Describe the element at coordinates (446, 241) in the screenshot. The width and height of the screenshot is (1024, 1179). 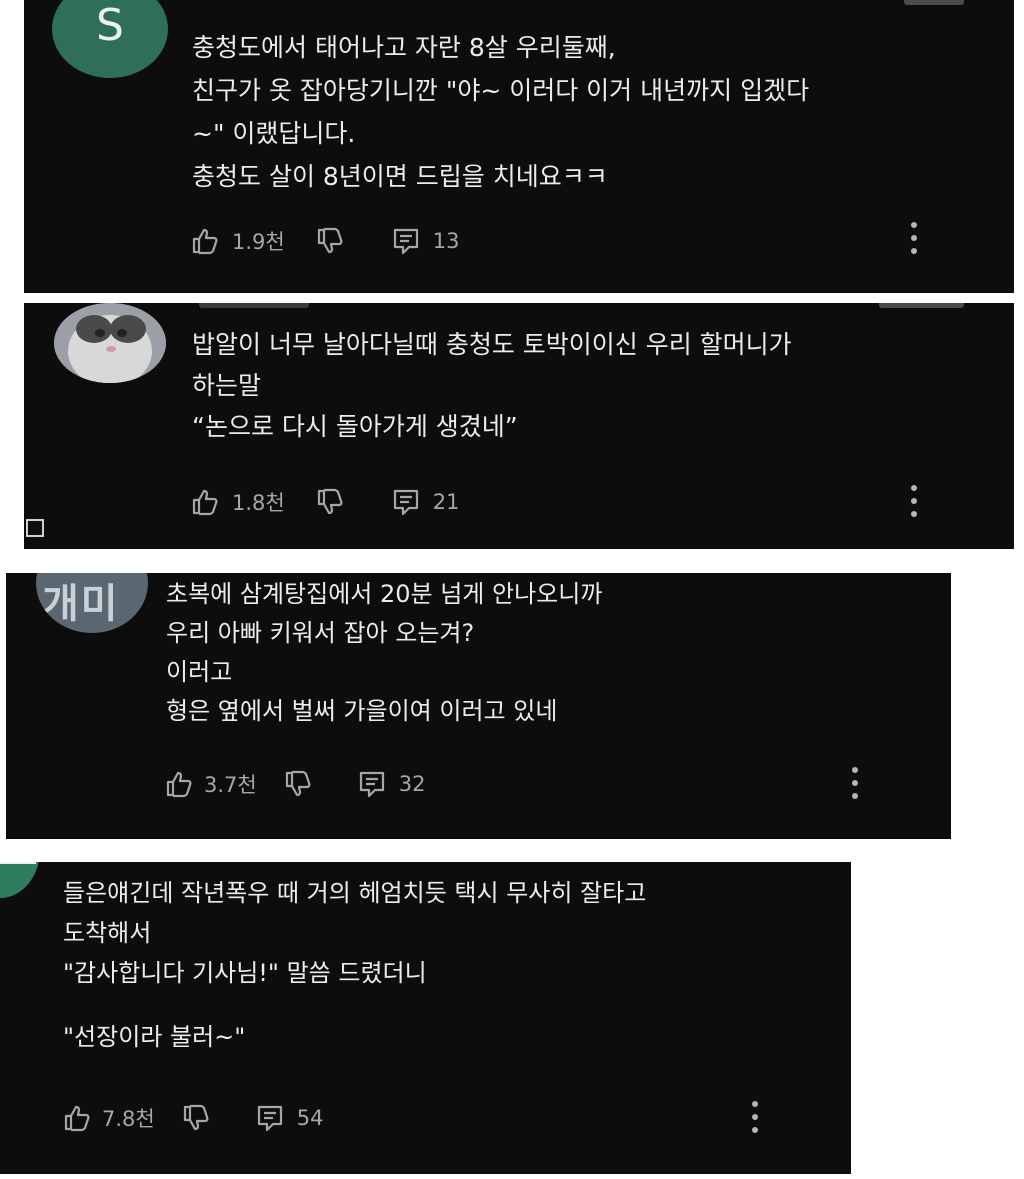
I see `reply-count: 13` at that location.